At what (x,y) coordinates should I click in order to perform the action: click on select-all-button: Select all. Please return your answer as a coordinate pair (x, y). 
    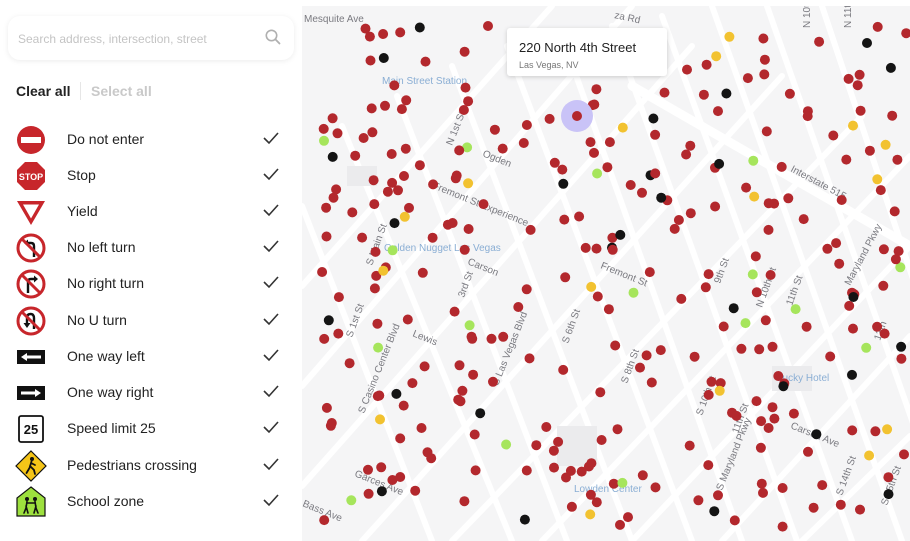
    Looking at the image, I should click on (121, 91).